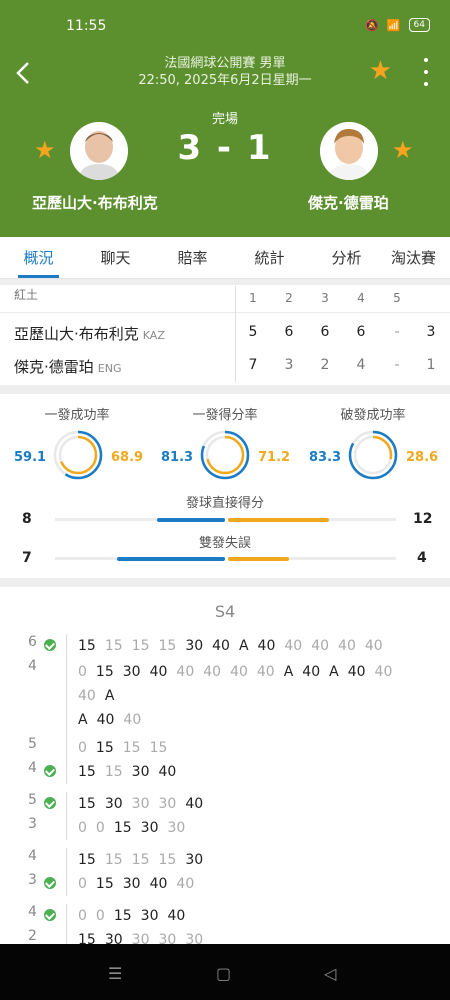 The image size is (450, 1000). What do you see at coordinates (27, 558) in the screenshot?
I see `bar-left-value: 7` at bounding box center [27, 558].